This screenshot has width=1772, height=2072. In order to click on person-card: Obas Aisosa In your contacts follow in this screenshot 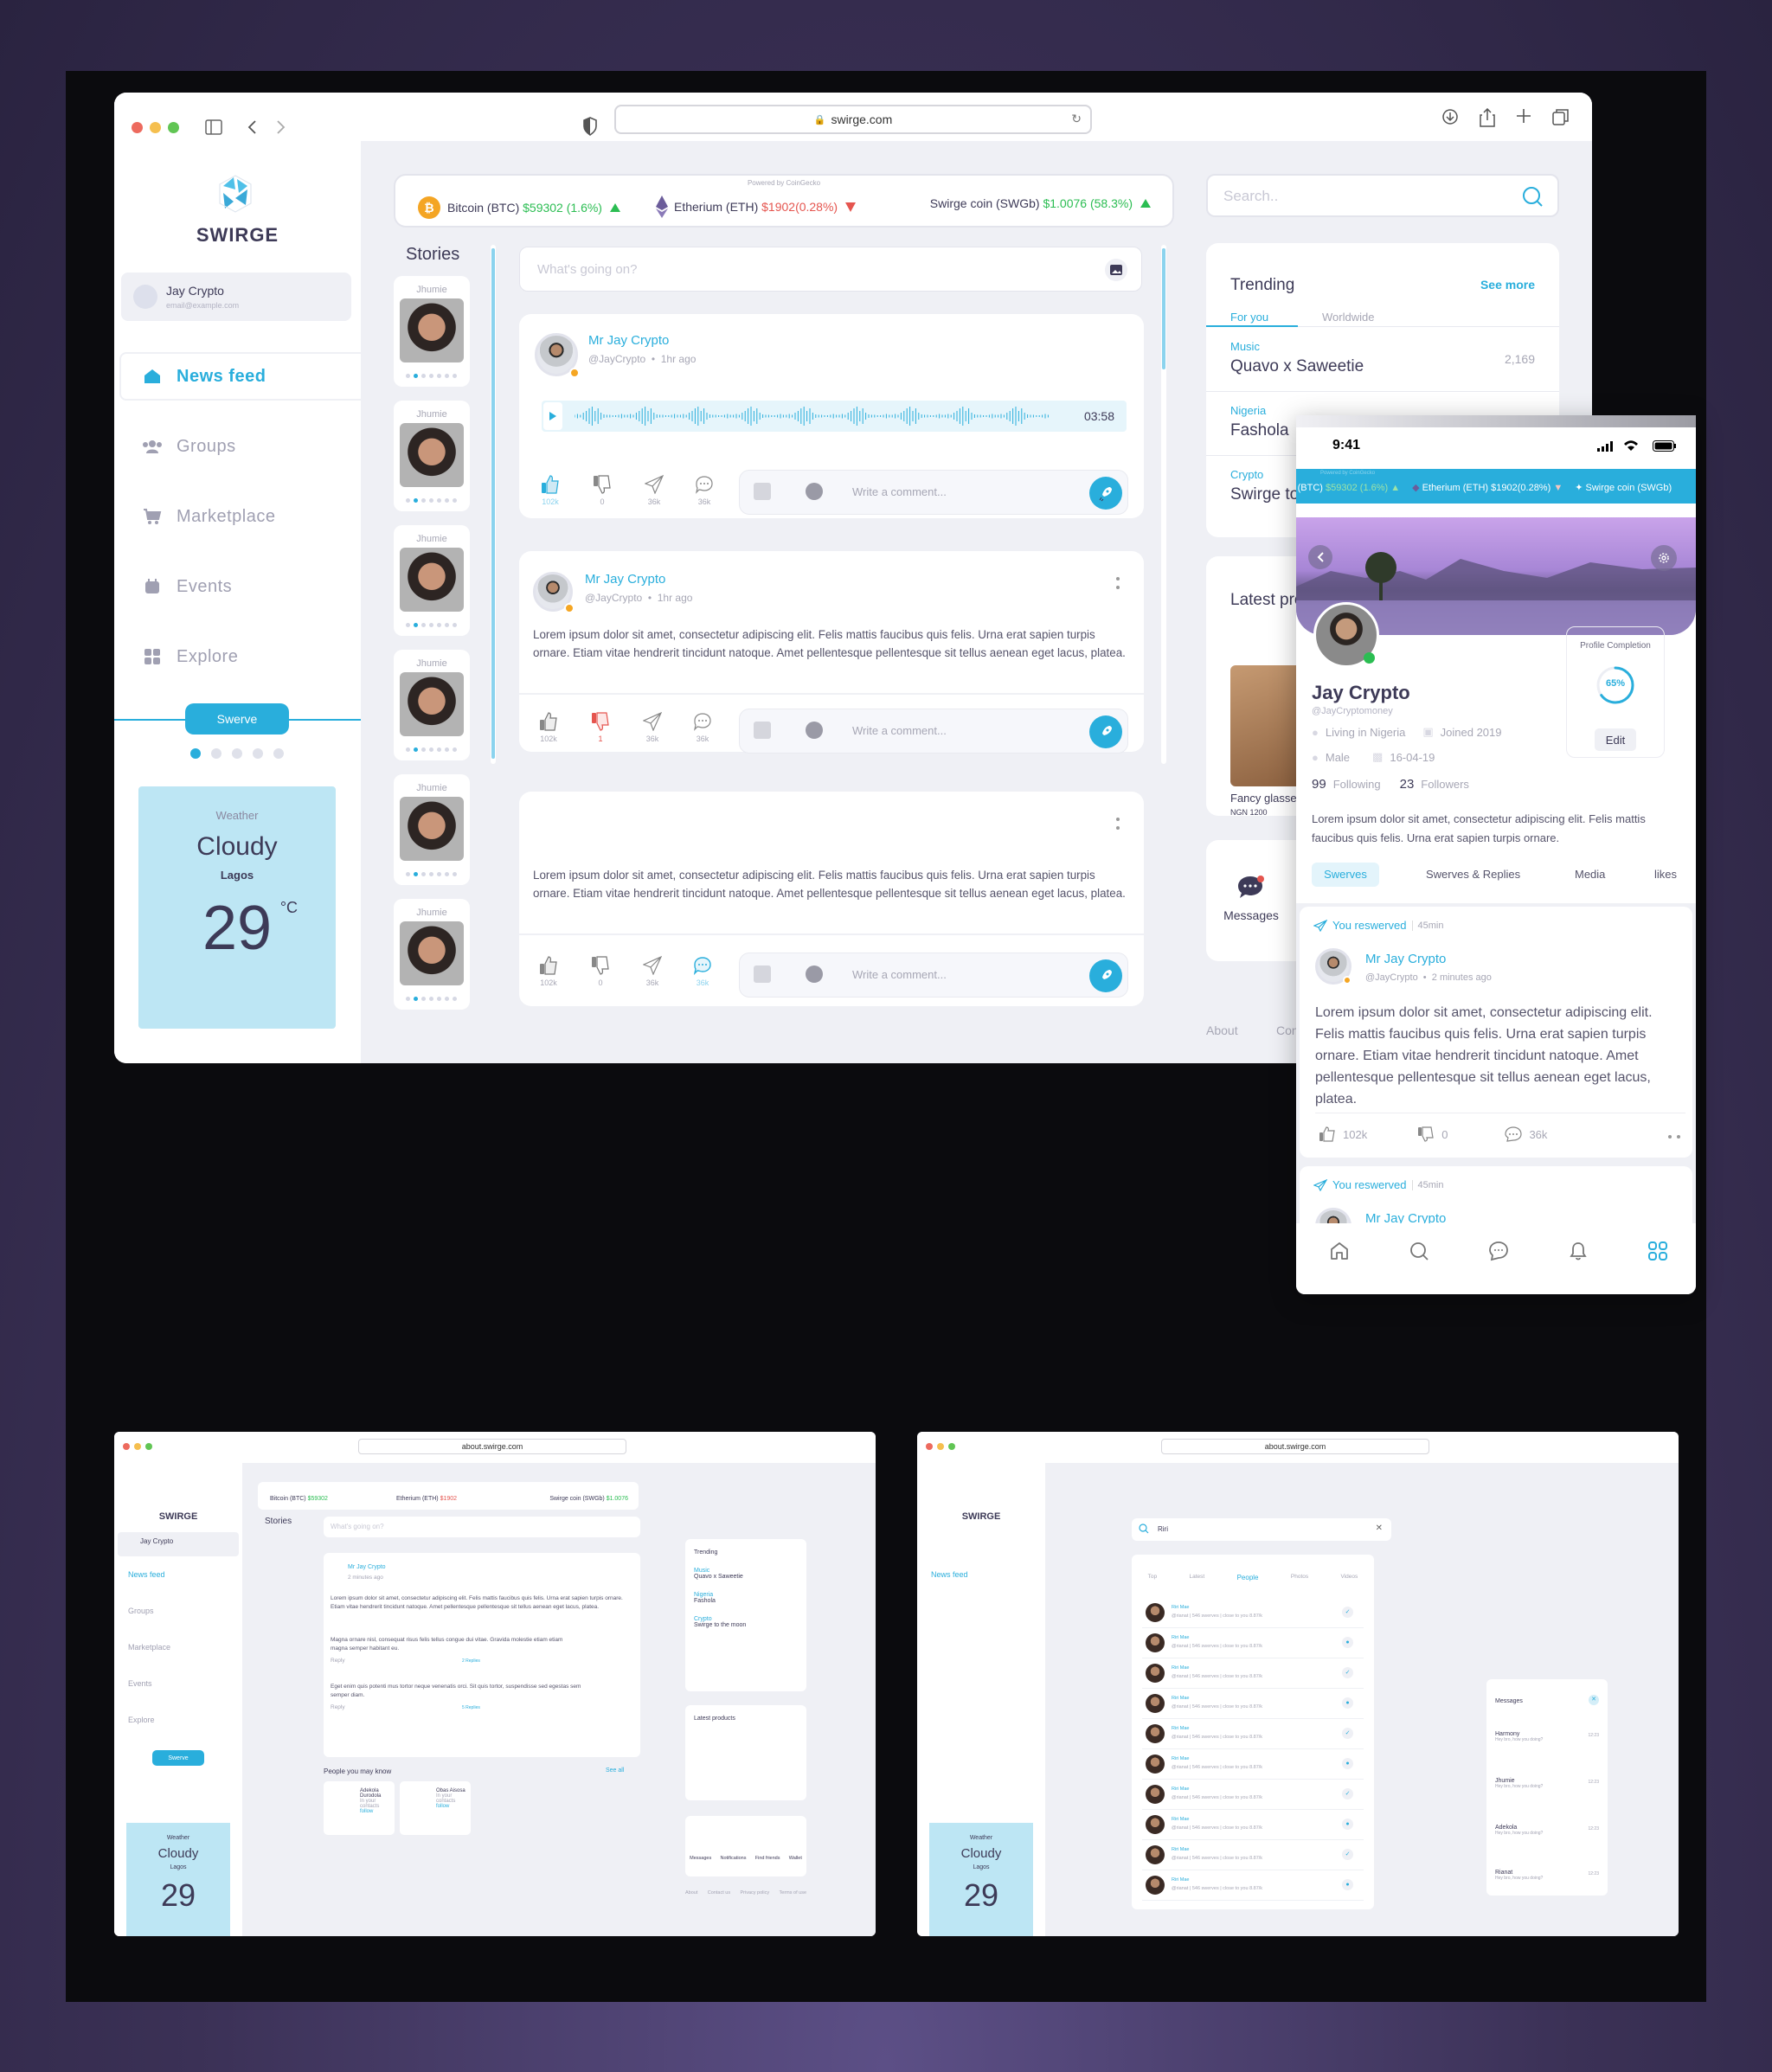, I will do `click(435, 1808)`.